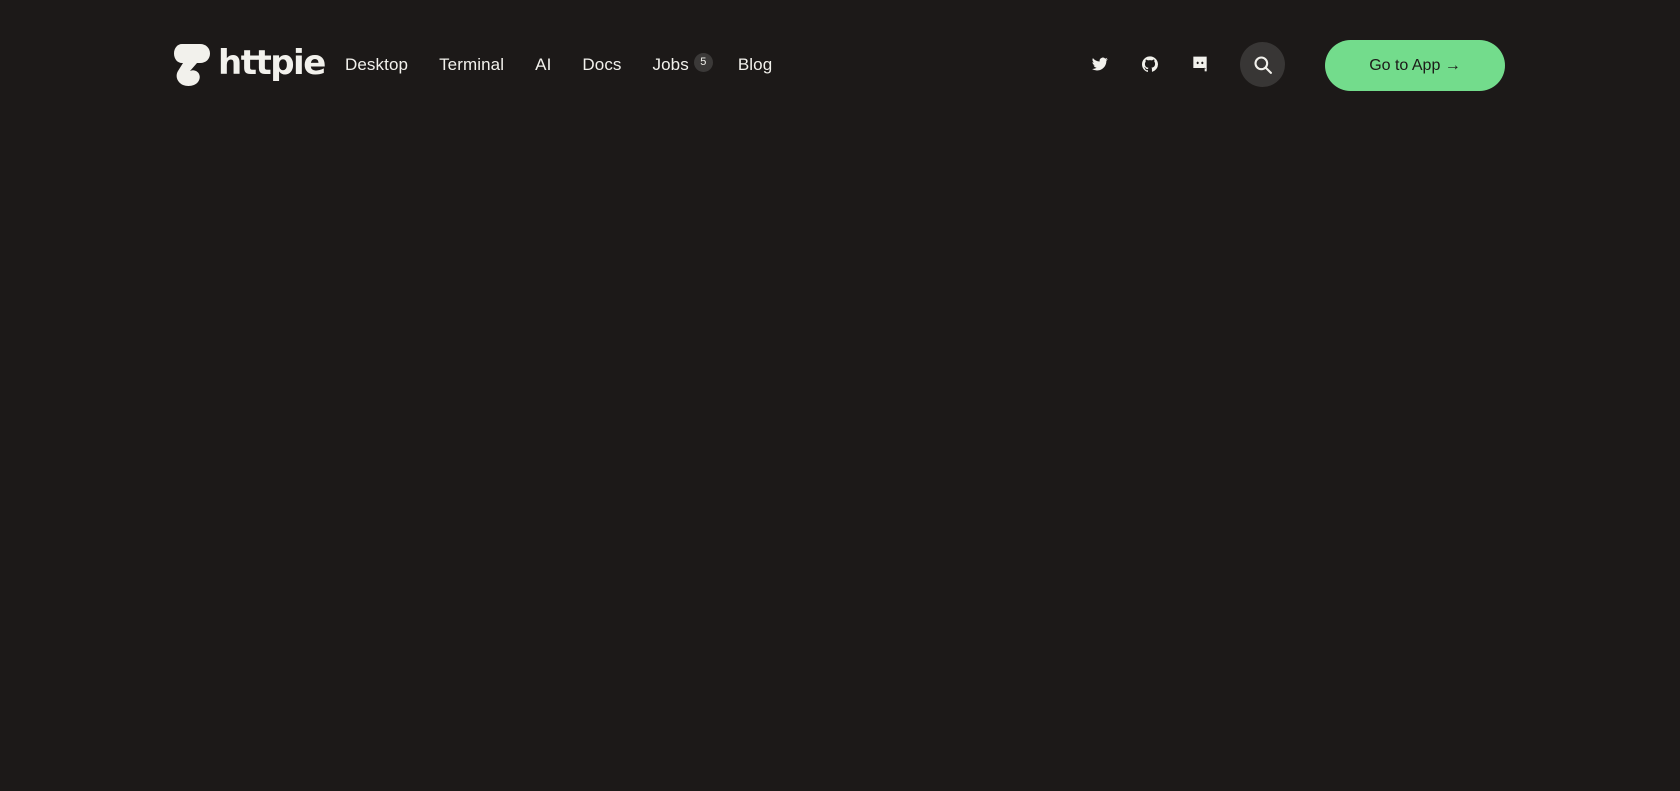  I want to click on nav-item-docs: Docs, so click(601, 65).